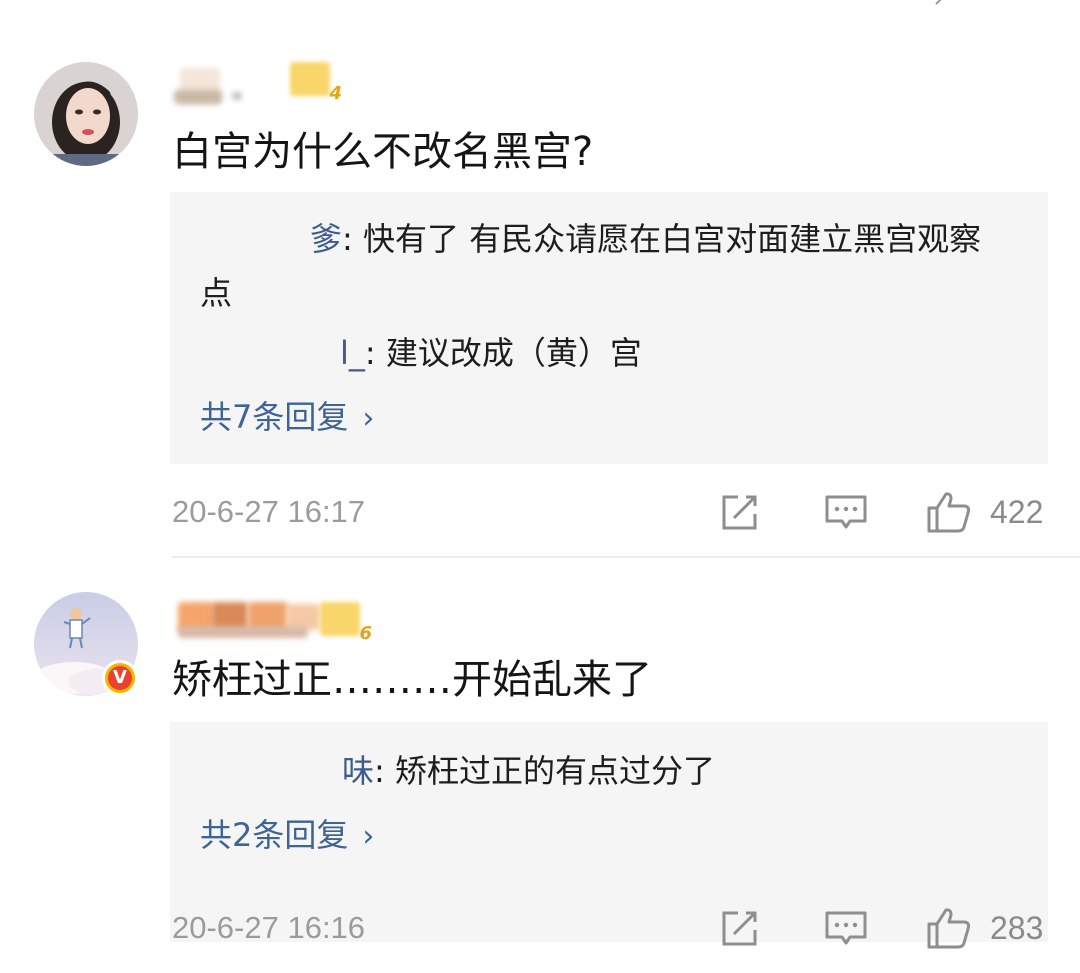 This screenshot has height=973, width=1080. I want to click on comment-text: 矫枉过正………开始乱来了, so click(412, 680).